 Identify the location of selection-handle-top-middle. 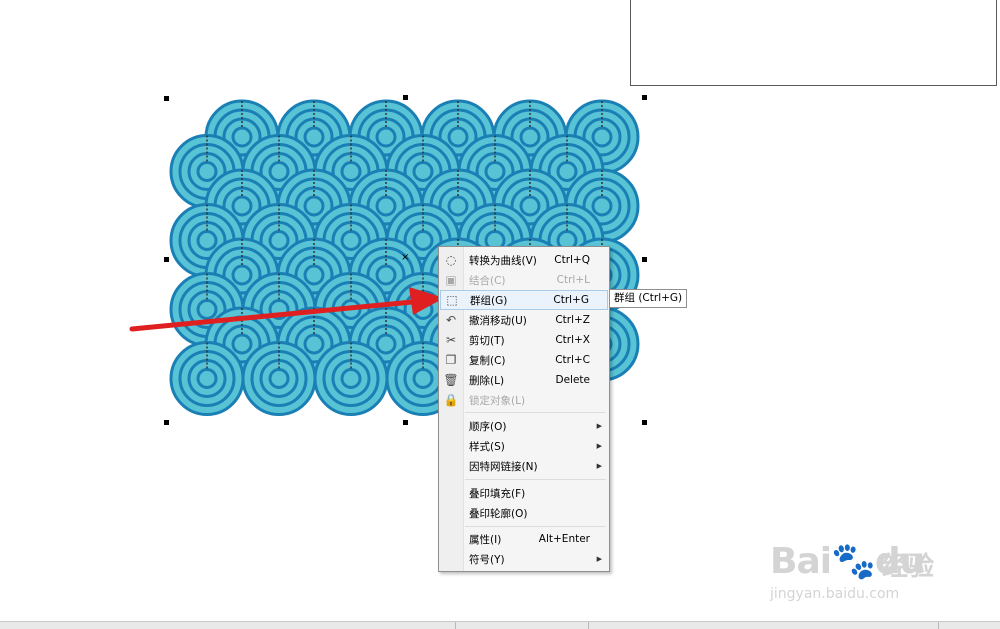
(405, 97).